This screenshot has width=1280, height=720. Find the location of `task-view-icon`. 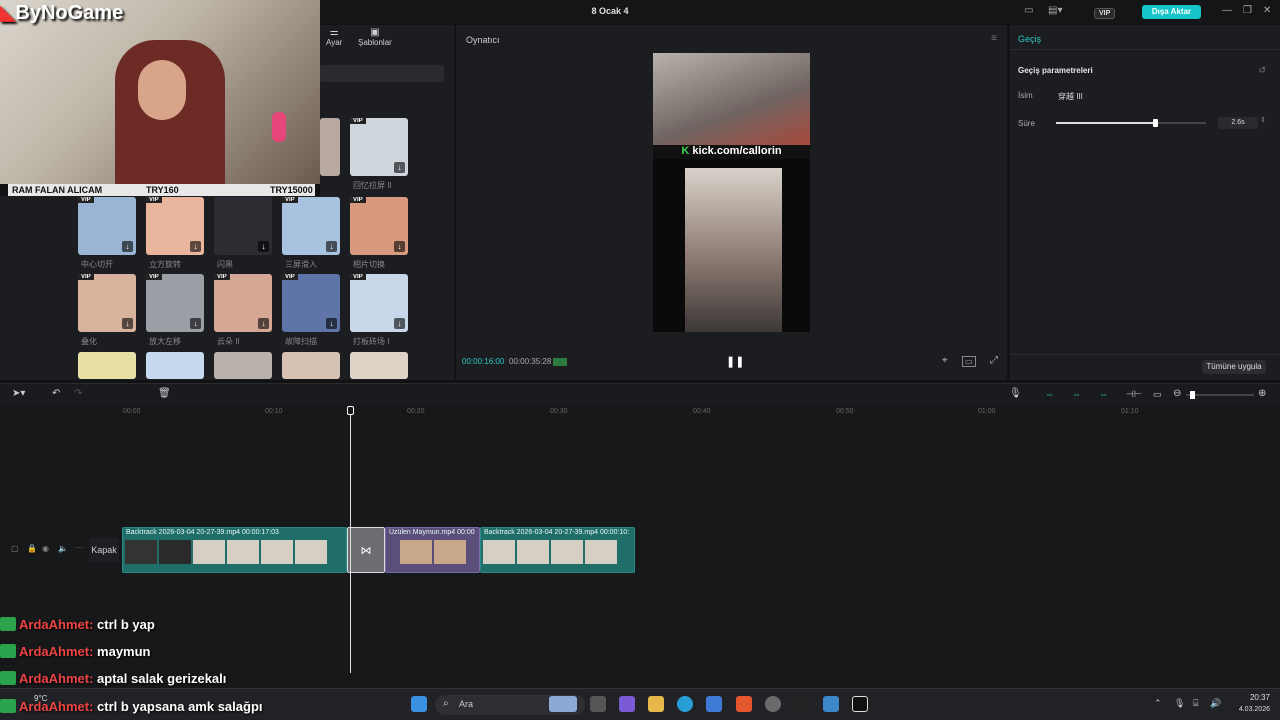

task-view-icon is located at coordinates (598, 704).